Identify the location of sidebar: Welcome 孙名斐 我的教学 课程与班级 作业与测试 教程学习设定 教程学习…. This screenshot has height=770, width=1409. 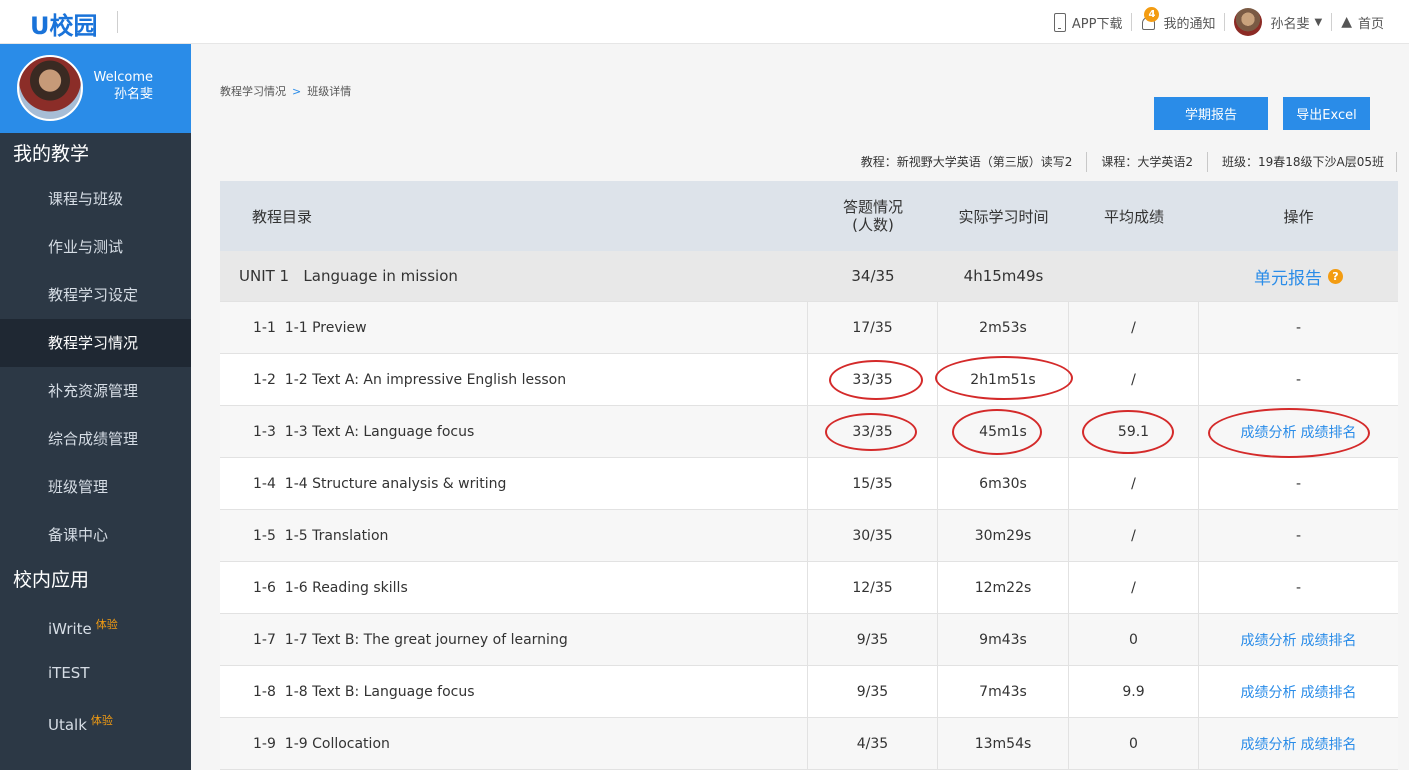
(95, 407).